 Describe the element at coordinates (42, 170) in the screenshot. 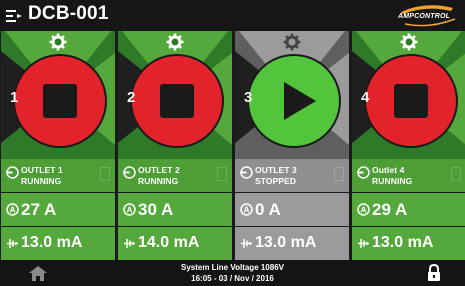

I see `status-label: OUTLET 1` at that location.